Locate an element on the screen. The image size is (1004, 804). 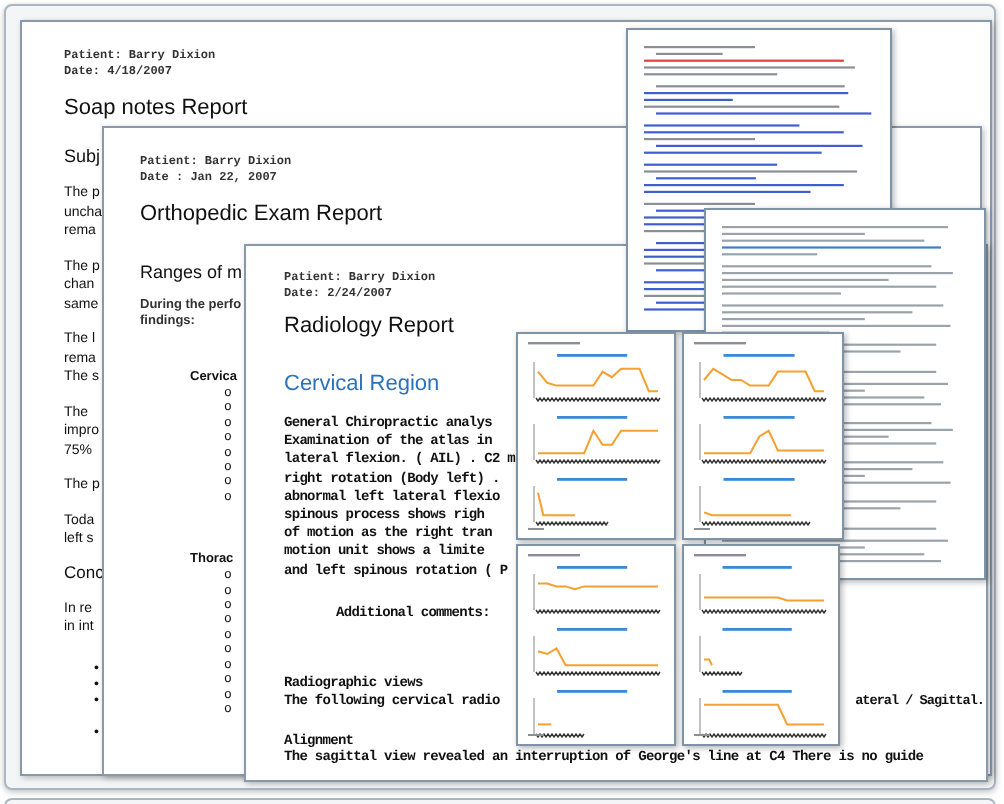
section-heading: Cervical Region is located at coordinates (362, 384).